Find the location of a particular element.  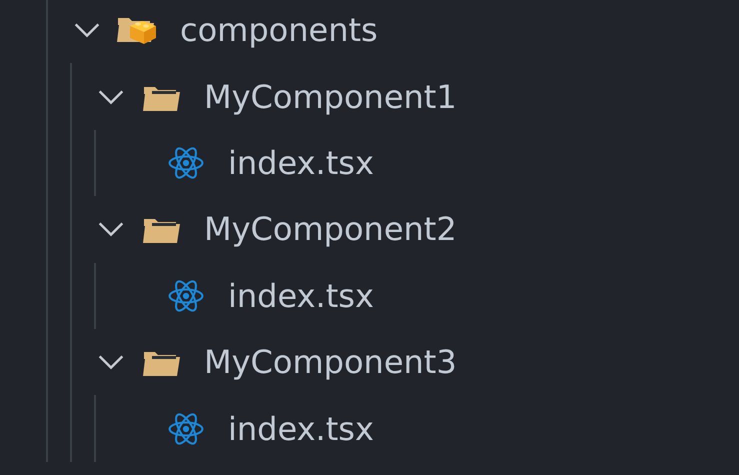

folder-name: MyComponent1 is located at coordinates (330, 97).